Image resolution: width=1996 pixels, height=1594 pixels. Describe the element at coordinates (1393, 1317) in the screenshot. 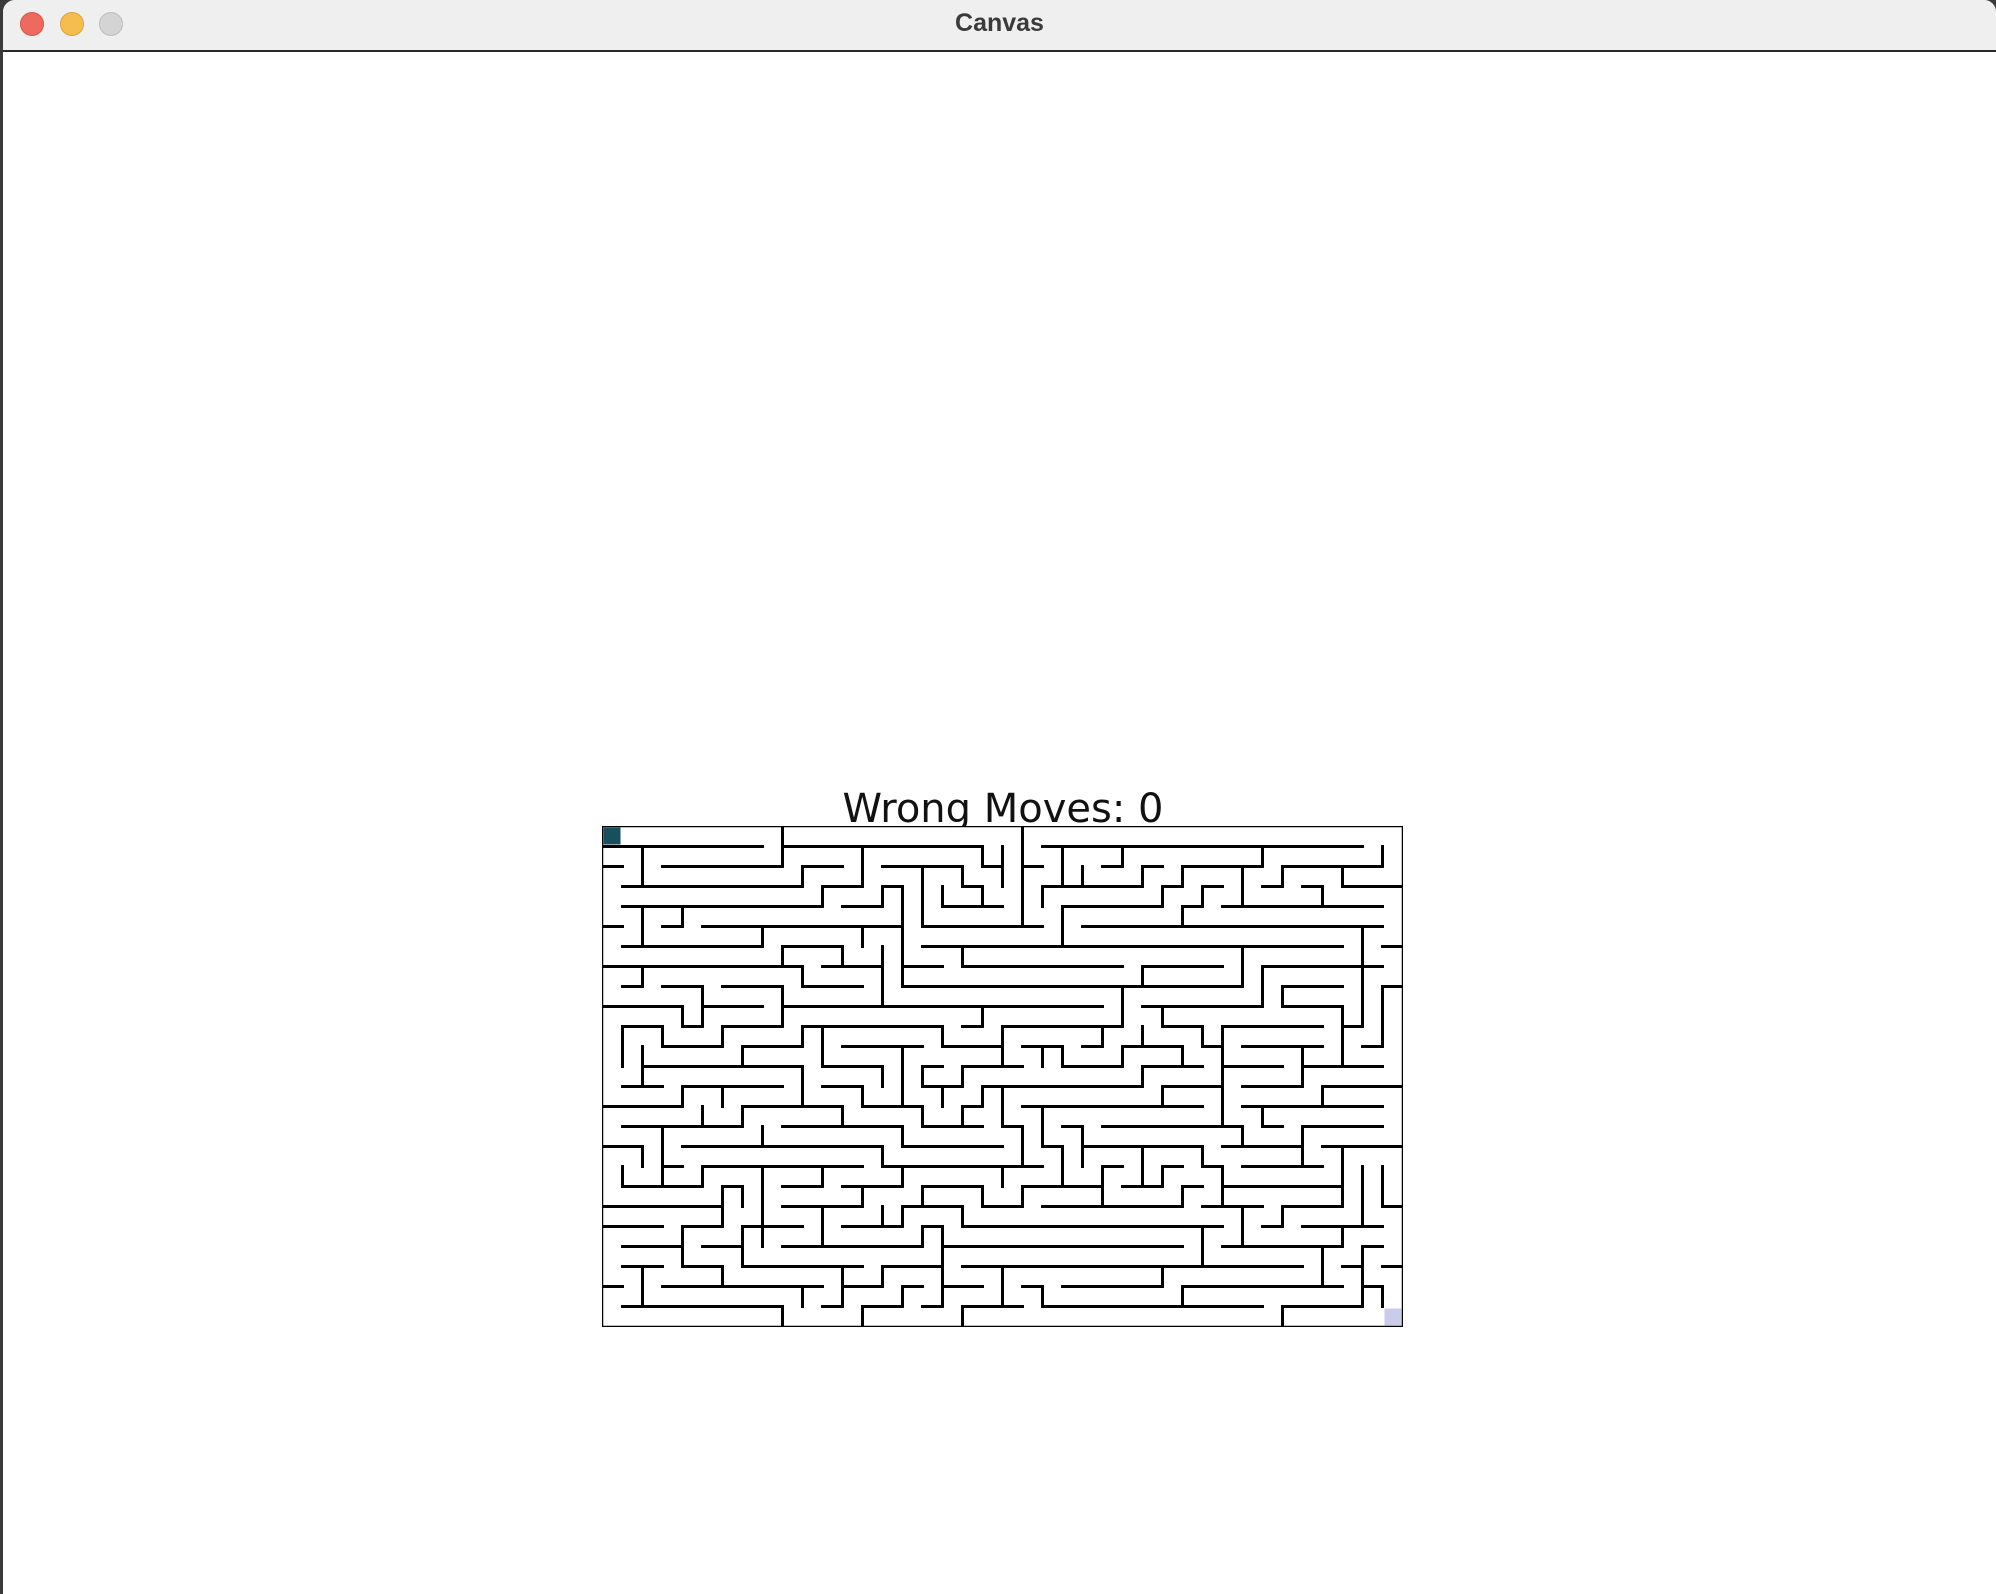

I see `goal-cell` at that location.